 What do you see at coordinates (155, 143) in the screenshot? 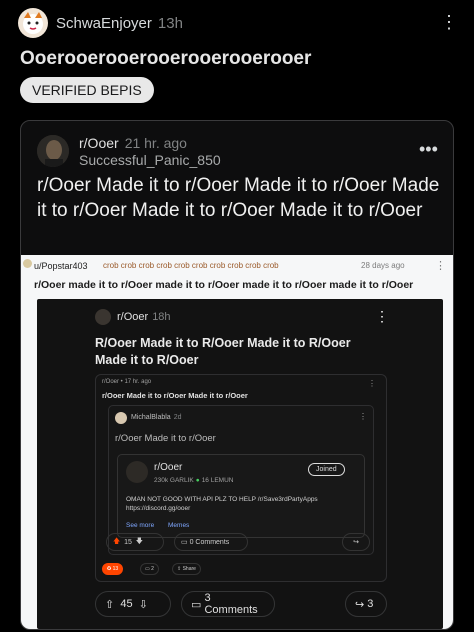
I see `crosspost-time: 21 hr. ago` at bounding box center [155, 143].